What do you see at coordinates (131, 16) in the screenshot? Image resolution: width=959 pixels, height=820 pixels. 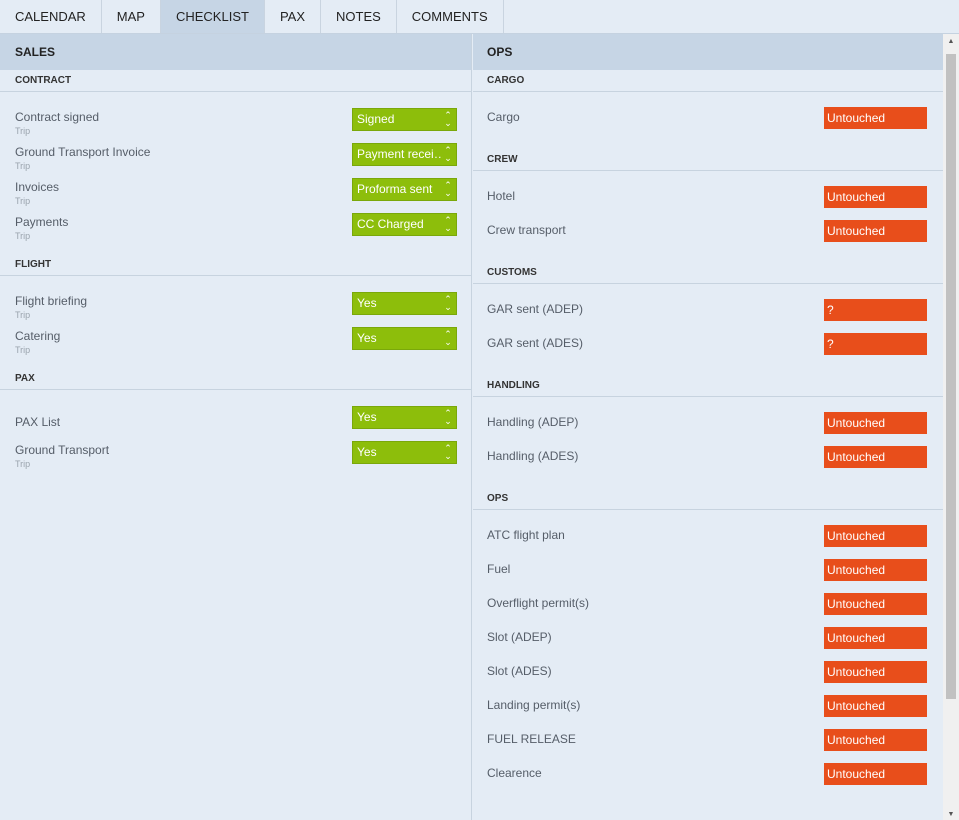 I see `tab-map: MAP` at bounding box center [131, 16].